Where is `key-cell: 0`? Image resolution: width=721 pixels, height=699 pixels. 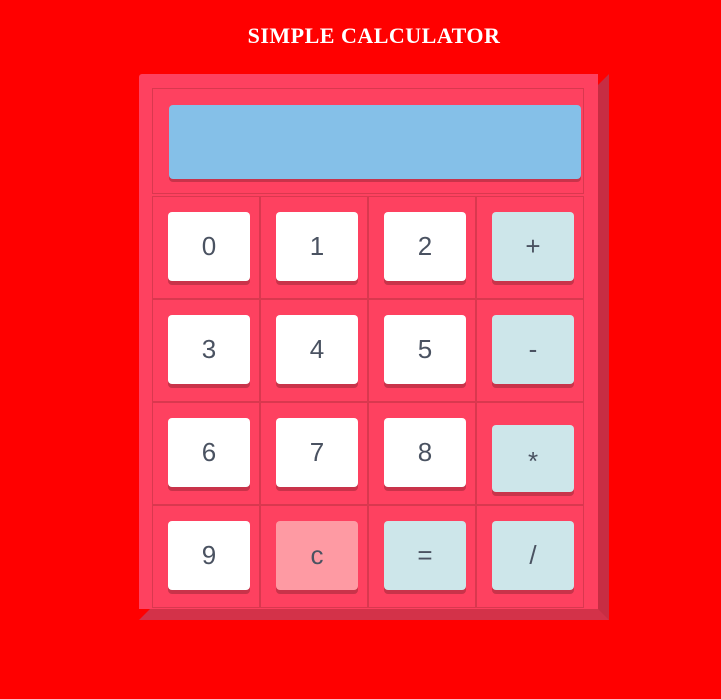 key-cell: 0 is located at coordinates (206, 247).